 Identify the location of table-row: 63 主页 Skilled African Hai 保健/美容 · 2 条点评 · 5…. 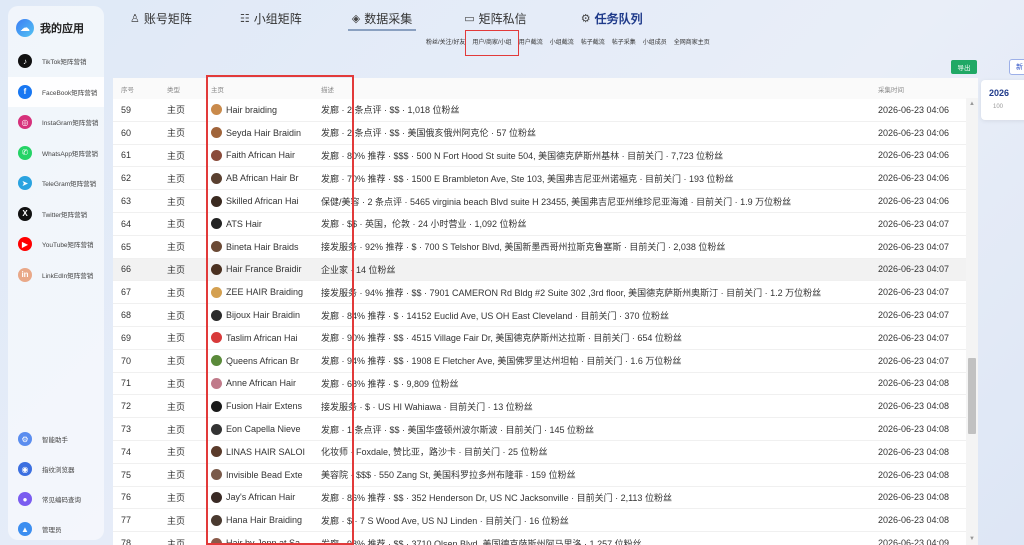
(545, 201).